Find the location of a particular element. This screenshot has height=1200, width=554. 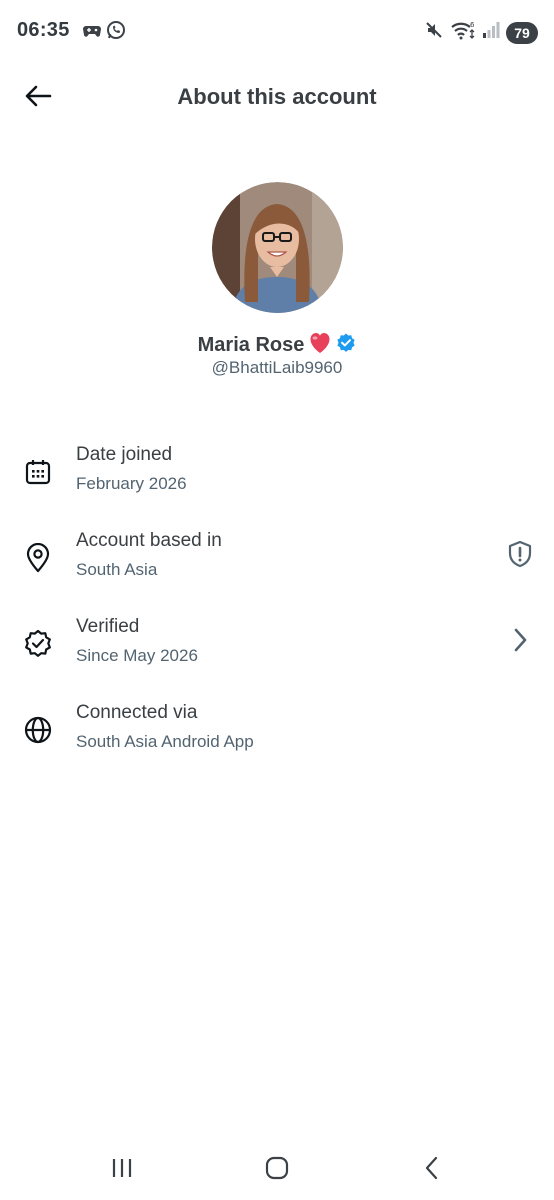

status-icons-right: 6 79 is located at coordinates (481, 32).